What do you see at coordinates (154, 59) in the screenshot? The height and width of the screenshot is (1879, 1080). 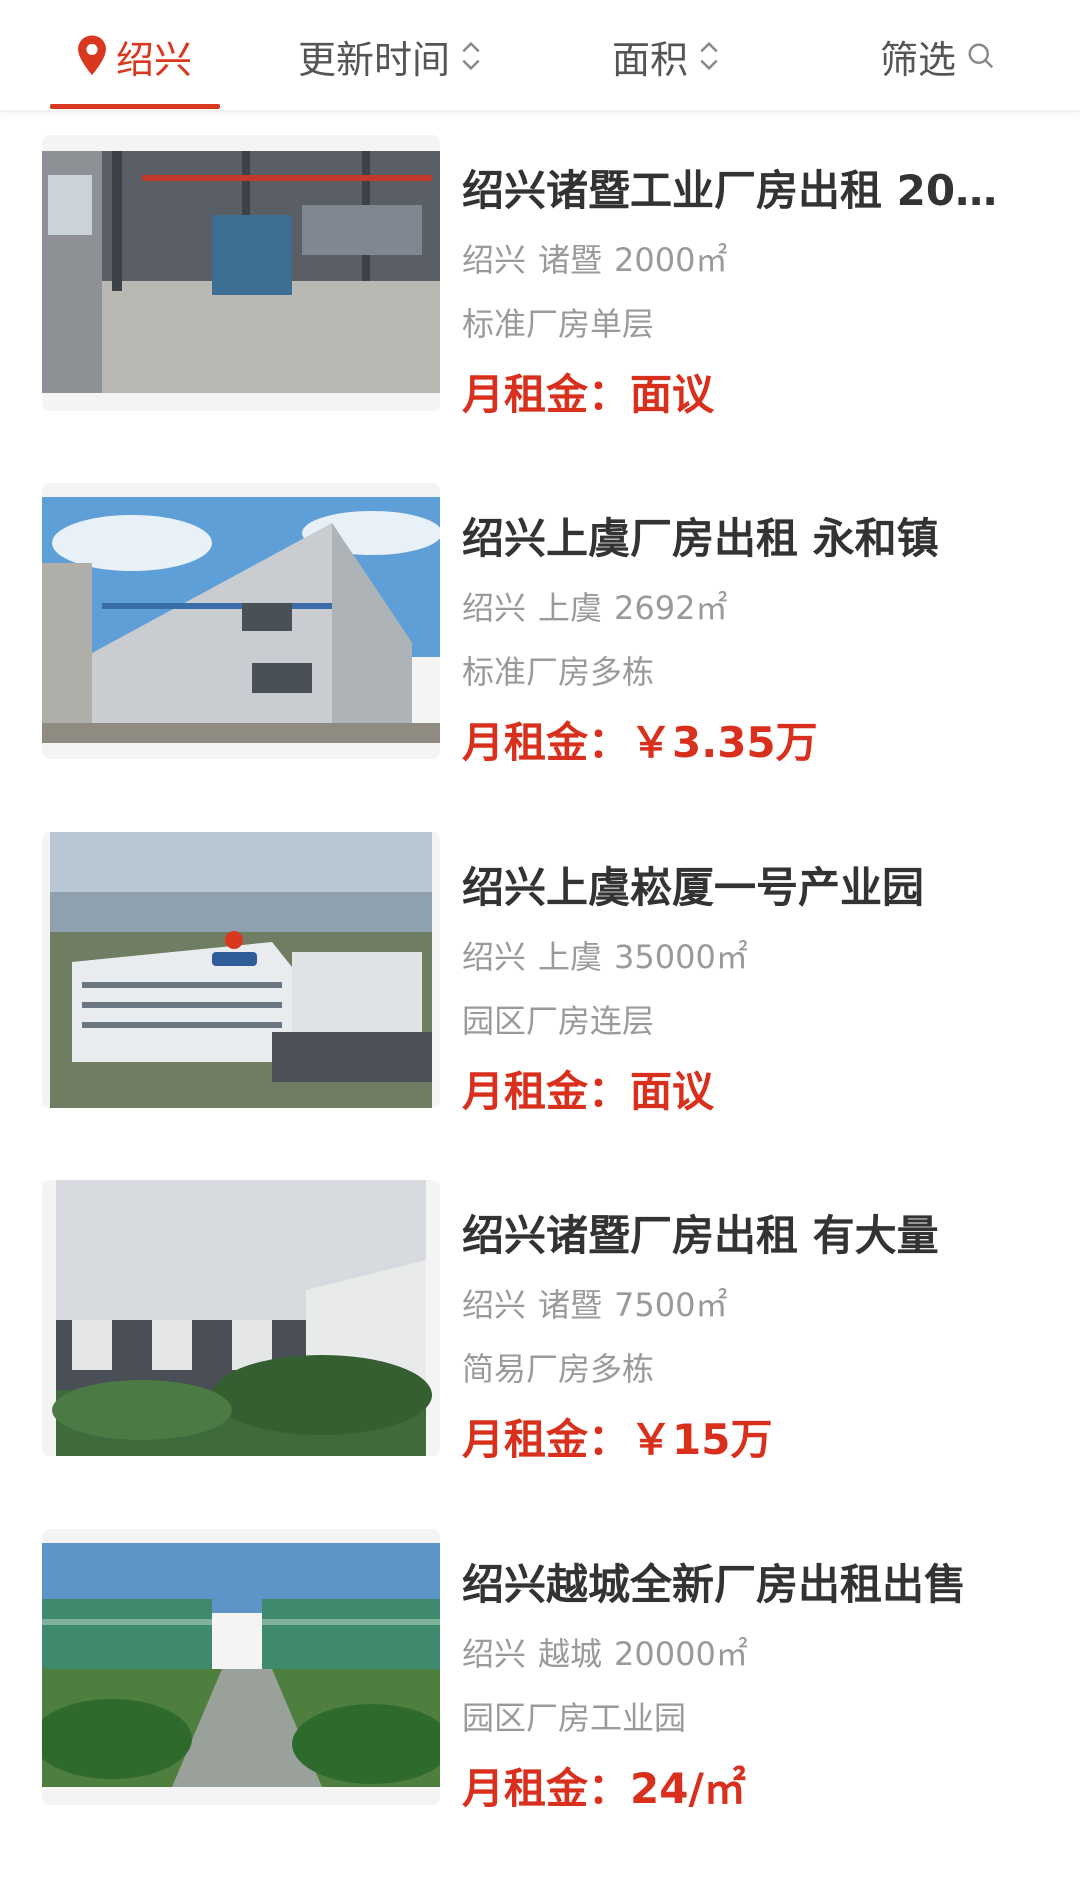 I see `location-label: 绍兴` at bounding box center [154, 59].